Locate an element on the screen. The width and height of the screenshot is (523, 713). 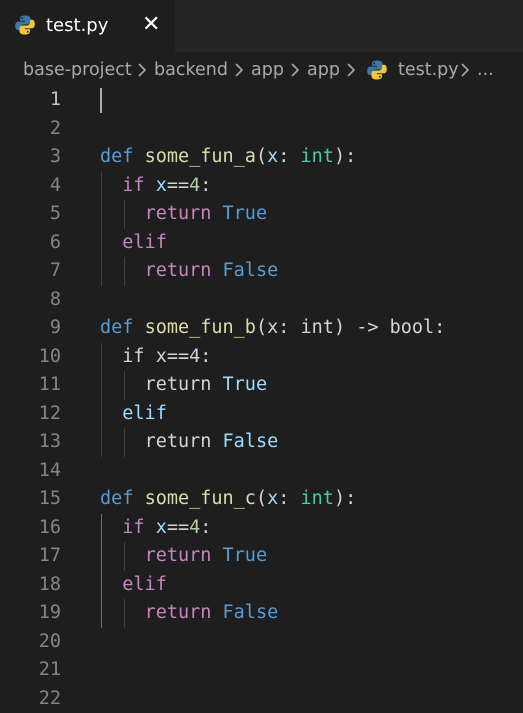
code-line: 19 return False is located at coordinates (261, 613).